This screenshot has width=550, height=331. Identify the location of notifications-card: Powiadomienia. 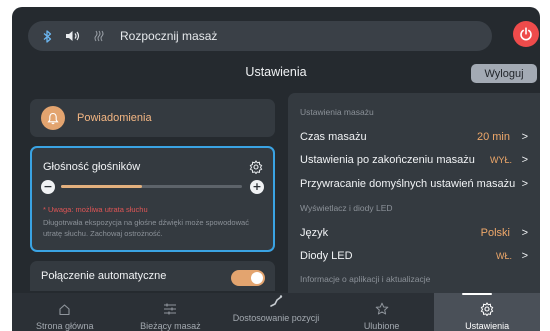
(152, 118).